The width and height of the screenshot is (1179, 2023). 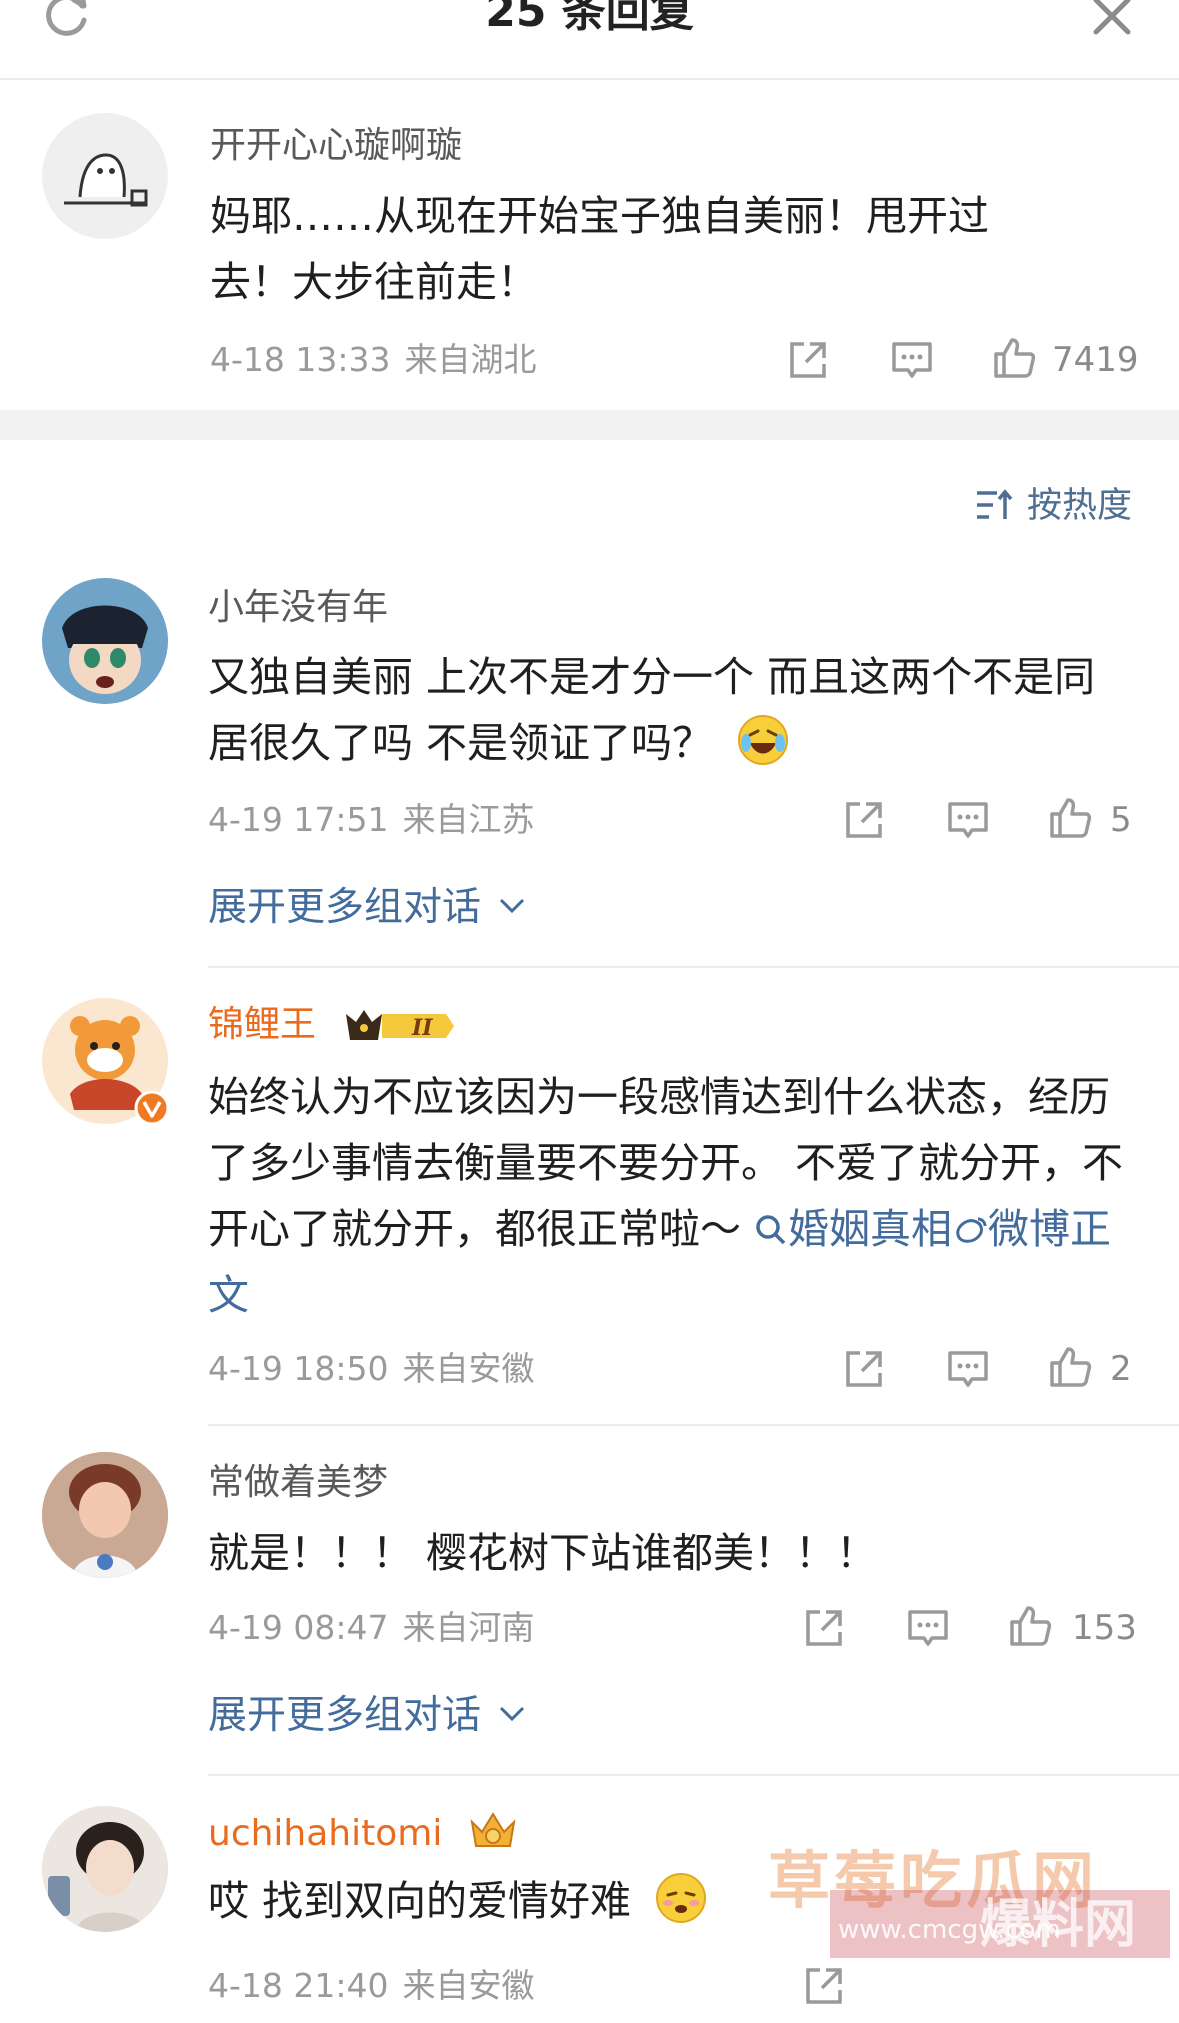 I want to click on like-count: 153, so click(x=1104, y=1628).